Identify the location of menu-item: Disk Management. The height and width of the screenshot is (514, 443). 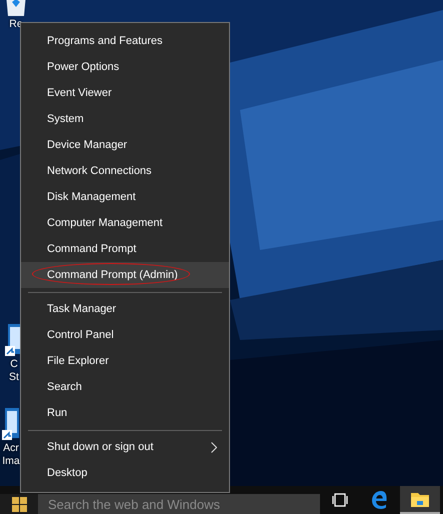
(125, 197).